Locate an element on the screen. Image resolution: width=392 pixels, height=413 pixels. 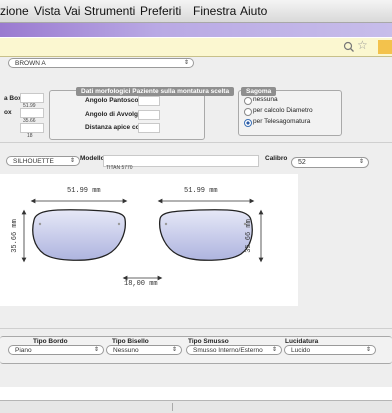
address-bar: ☆ is located at coordinates (196, 47).